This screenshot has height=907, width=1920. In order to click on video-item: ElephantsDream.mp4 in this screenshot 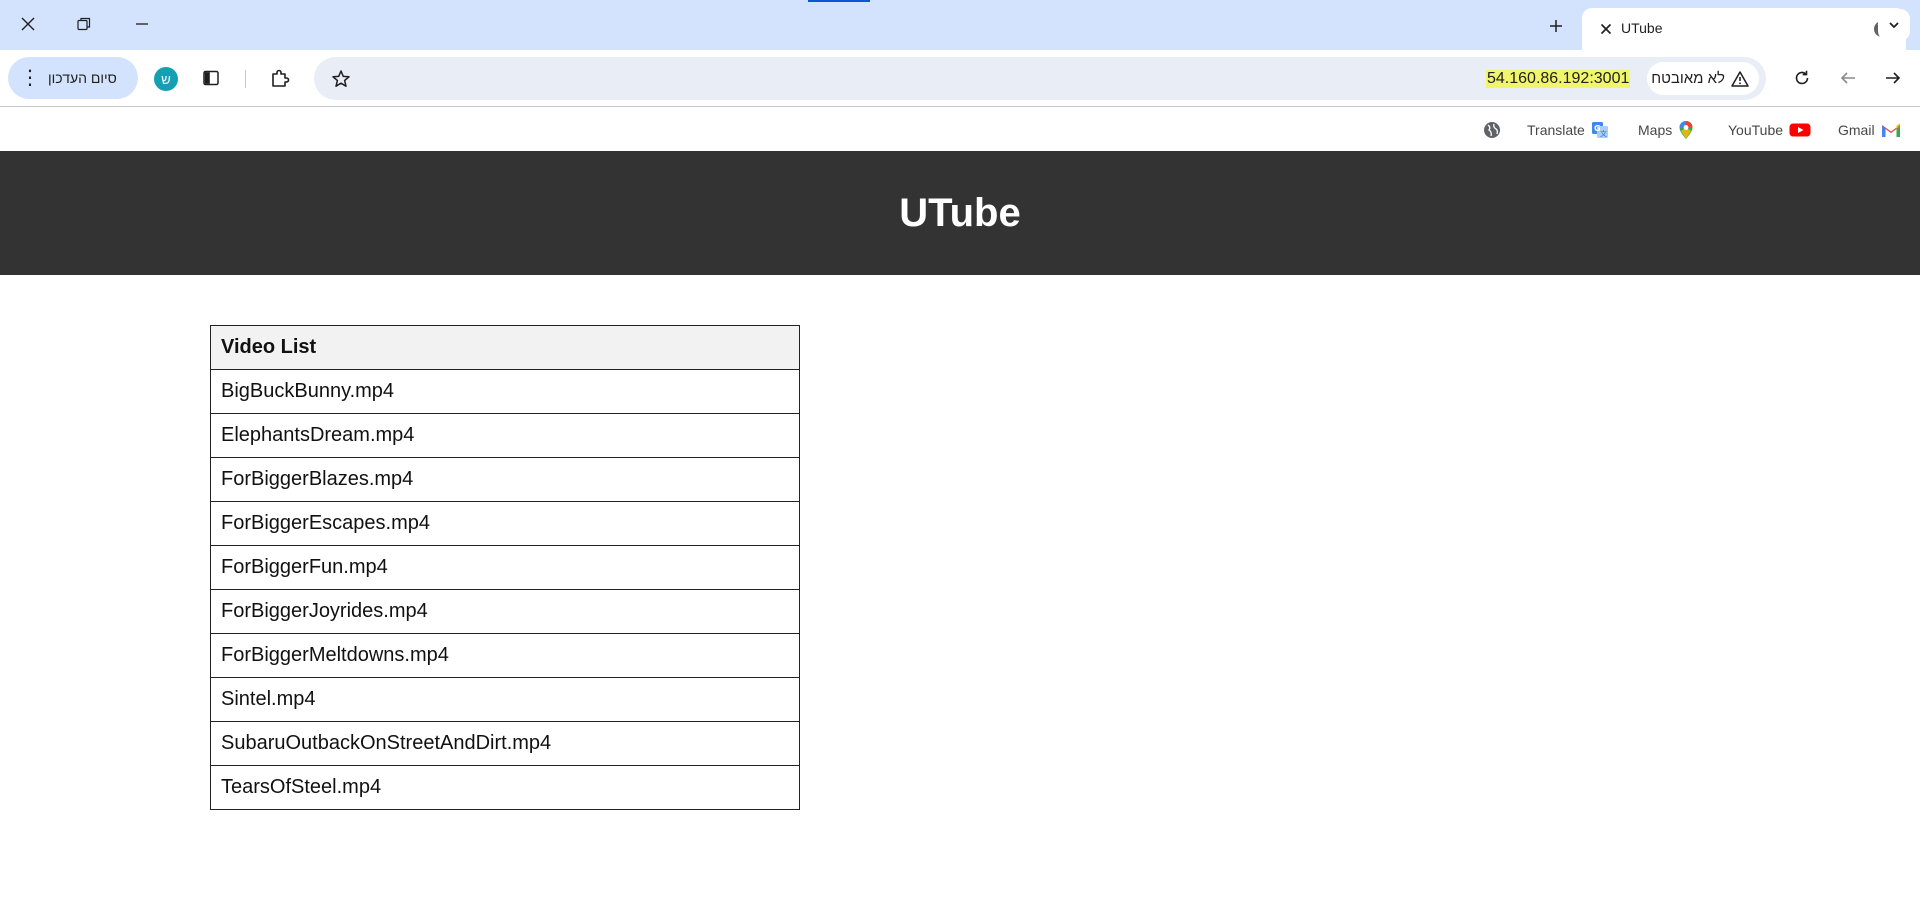, I will do `click(505, 435)`.